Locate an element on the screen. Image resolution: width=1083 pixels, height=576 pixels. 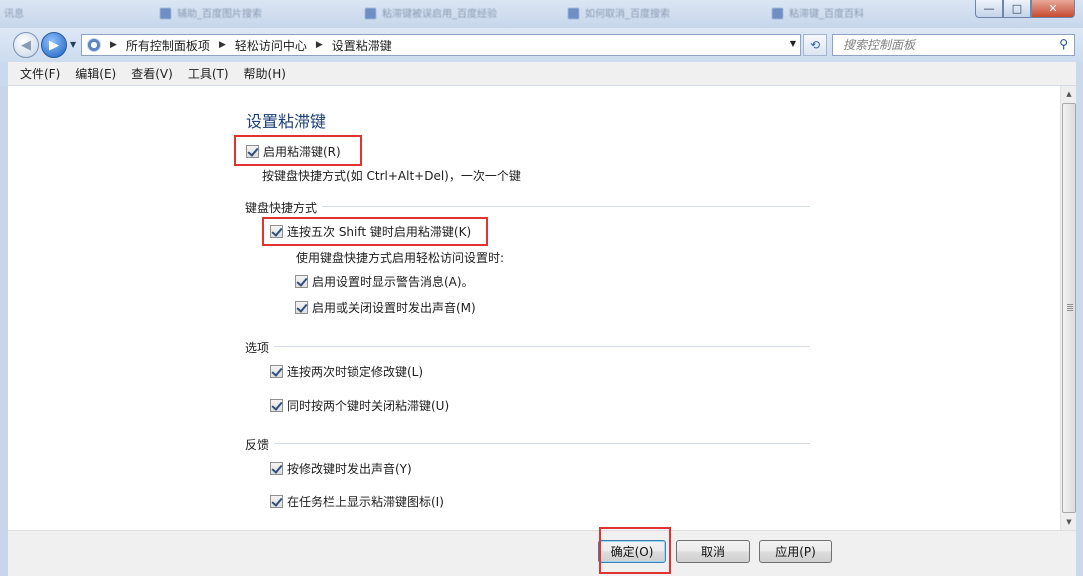
checkbox-label: 启用或关闭设置时发出声音(M) is located at coordinates (394, 307).